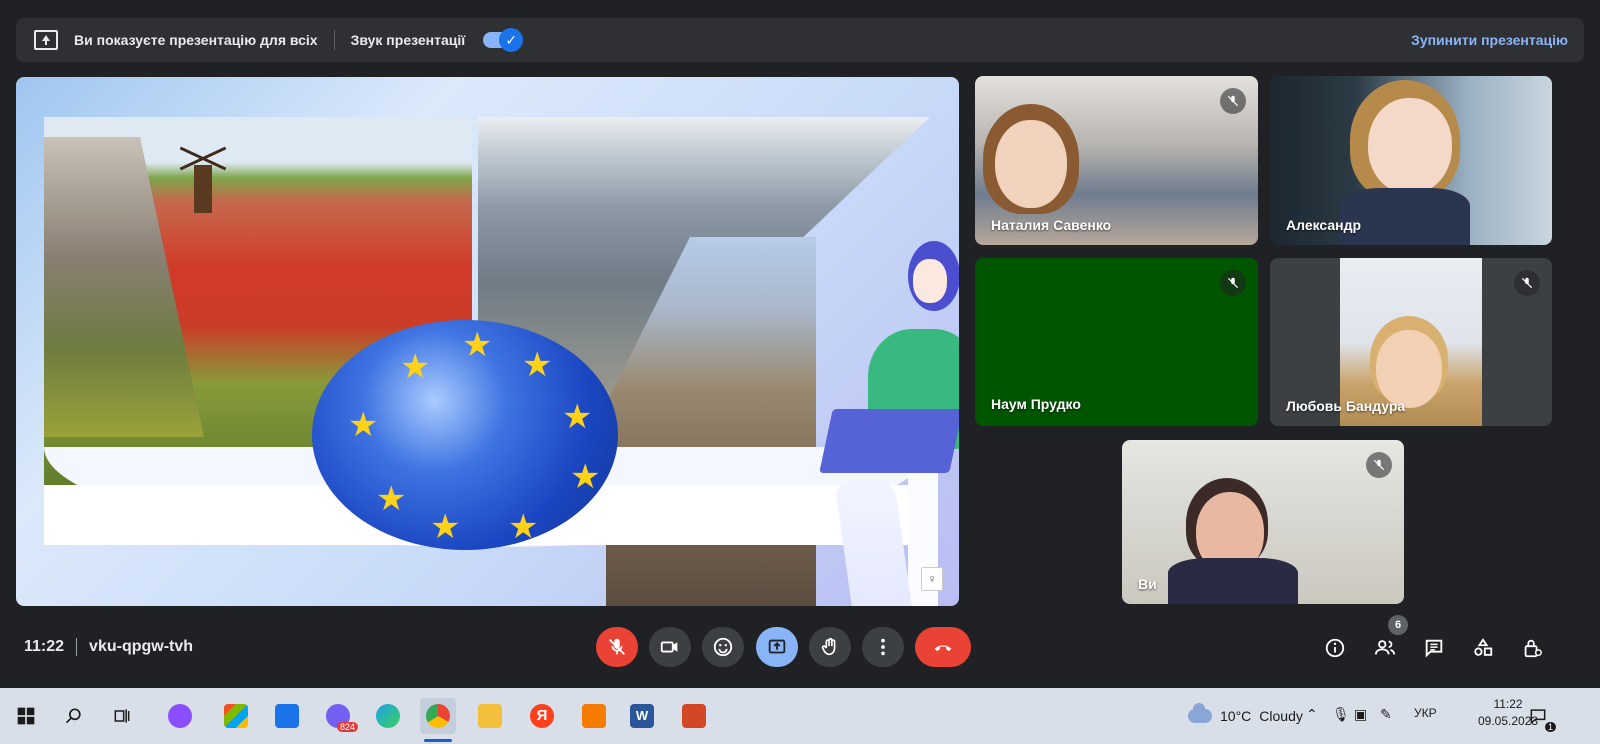 This screenshot has height=744, width=1600. Describe the element at coordinates (1346, 406) in the screenshot. I see `participant-name: Любовь Бандура` at that location.